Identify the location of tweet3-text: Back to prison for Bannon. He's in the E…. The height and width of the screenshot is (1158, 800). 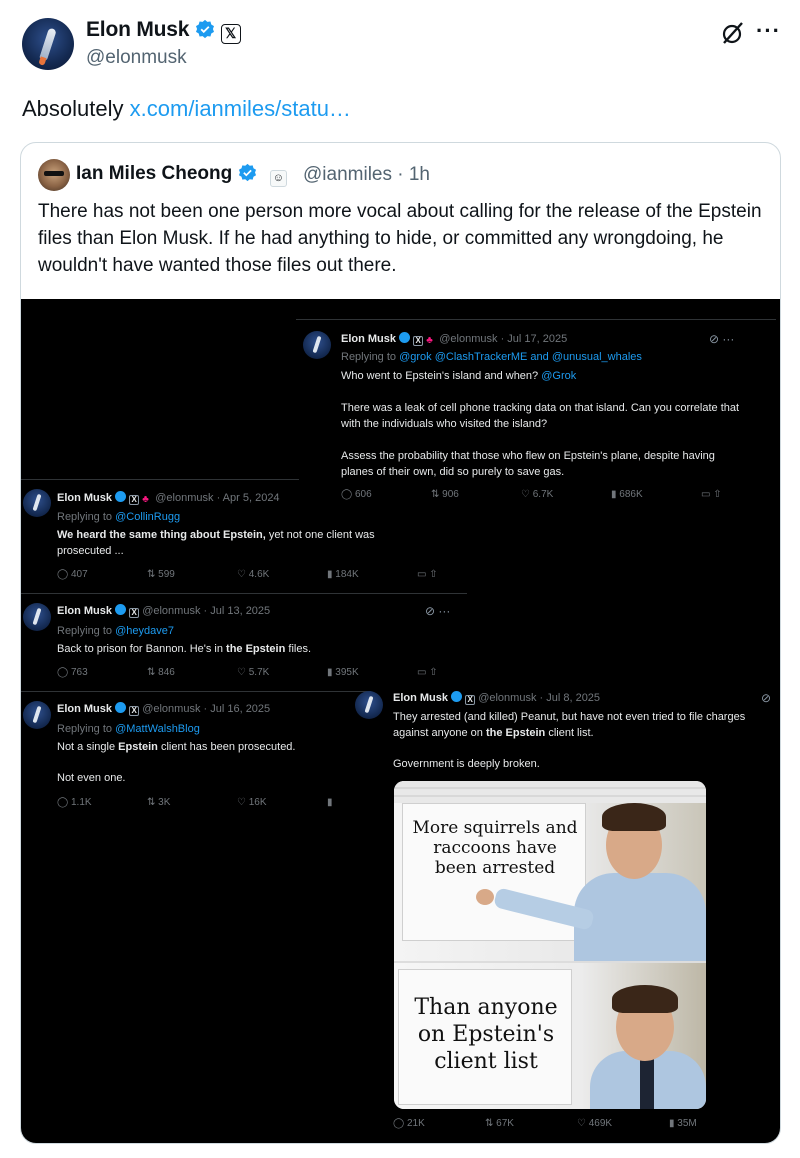
(237, 649).